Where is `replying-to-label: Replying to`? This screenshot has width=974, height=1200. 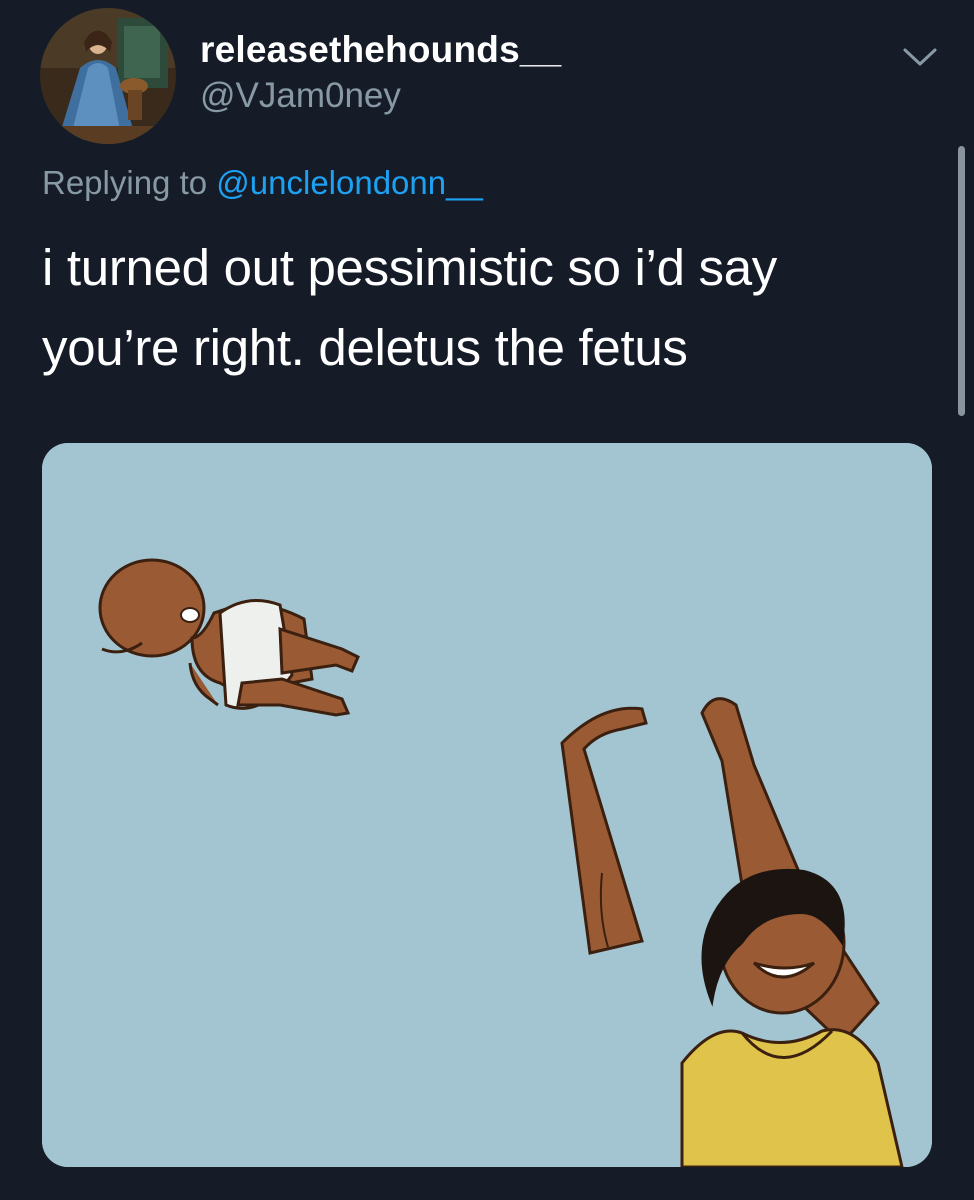 replying-to-label: Replying to is located at coordinates (125, 182).